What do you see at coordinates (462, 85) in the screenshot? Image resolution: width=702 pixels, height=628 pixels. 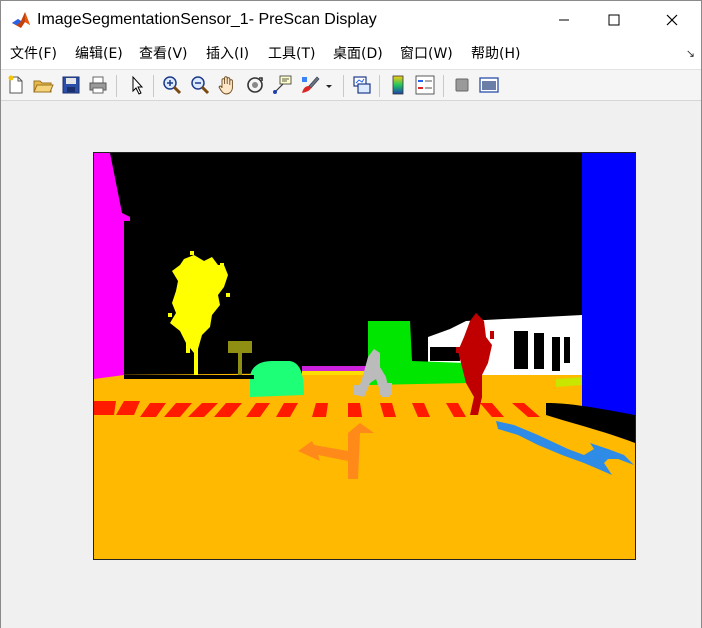 I see `hide-plot-tools-icon` at bounding box center [462, 85].